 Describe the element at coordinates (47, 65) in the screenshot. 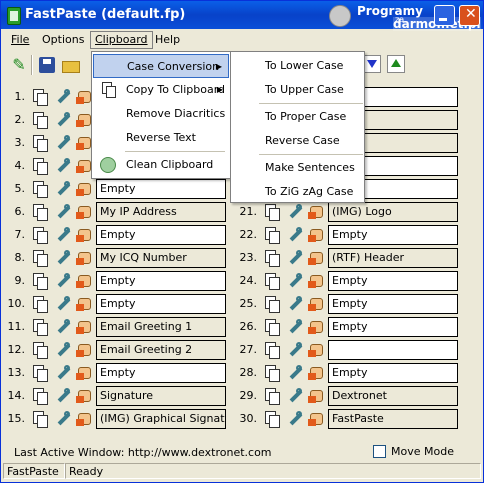

I see `save-icon` at that location.